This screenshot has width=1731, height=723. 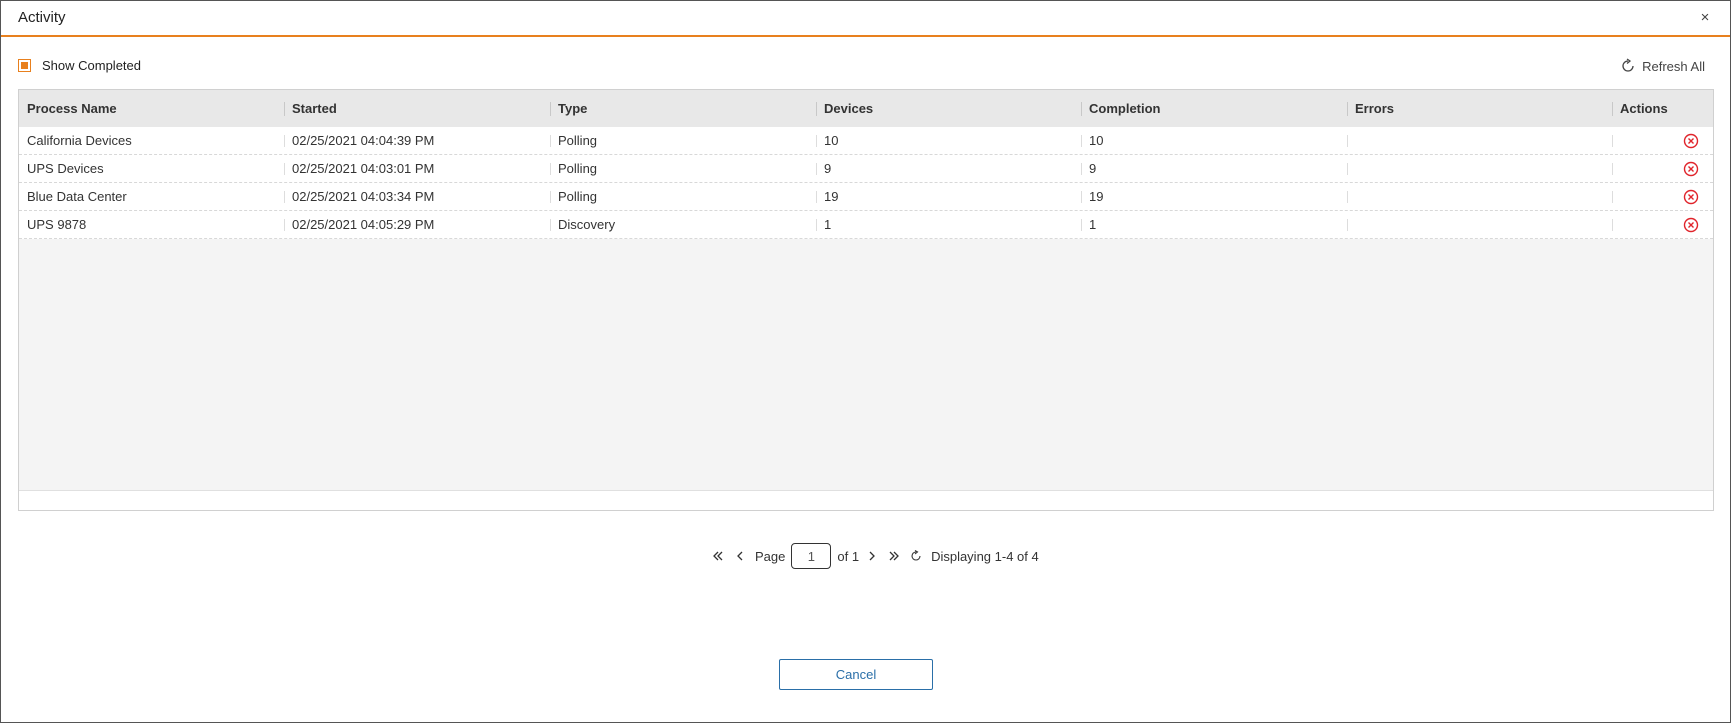 What do you see at coordinates (865, 66) in the screenshot?
I see `toolbar: Show Completed Refresh All` at bounding box center [865, 66].